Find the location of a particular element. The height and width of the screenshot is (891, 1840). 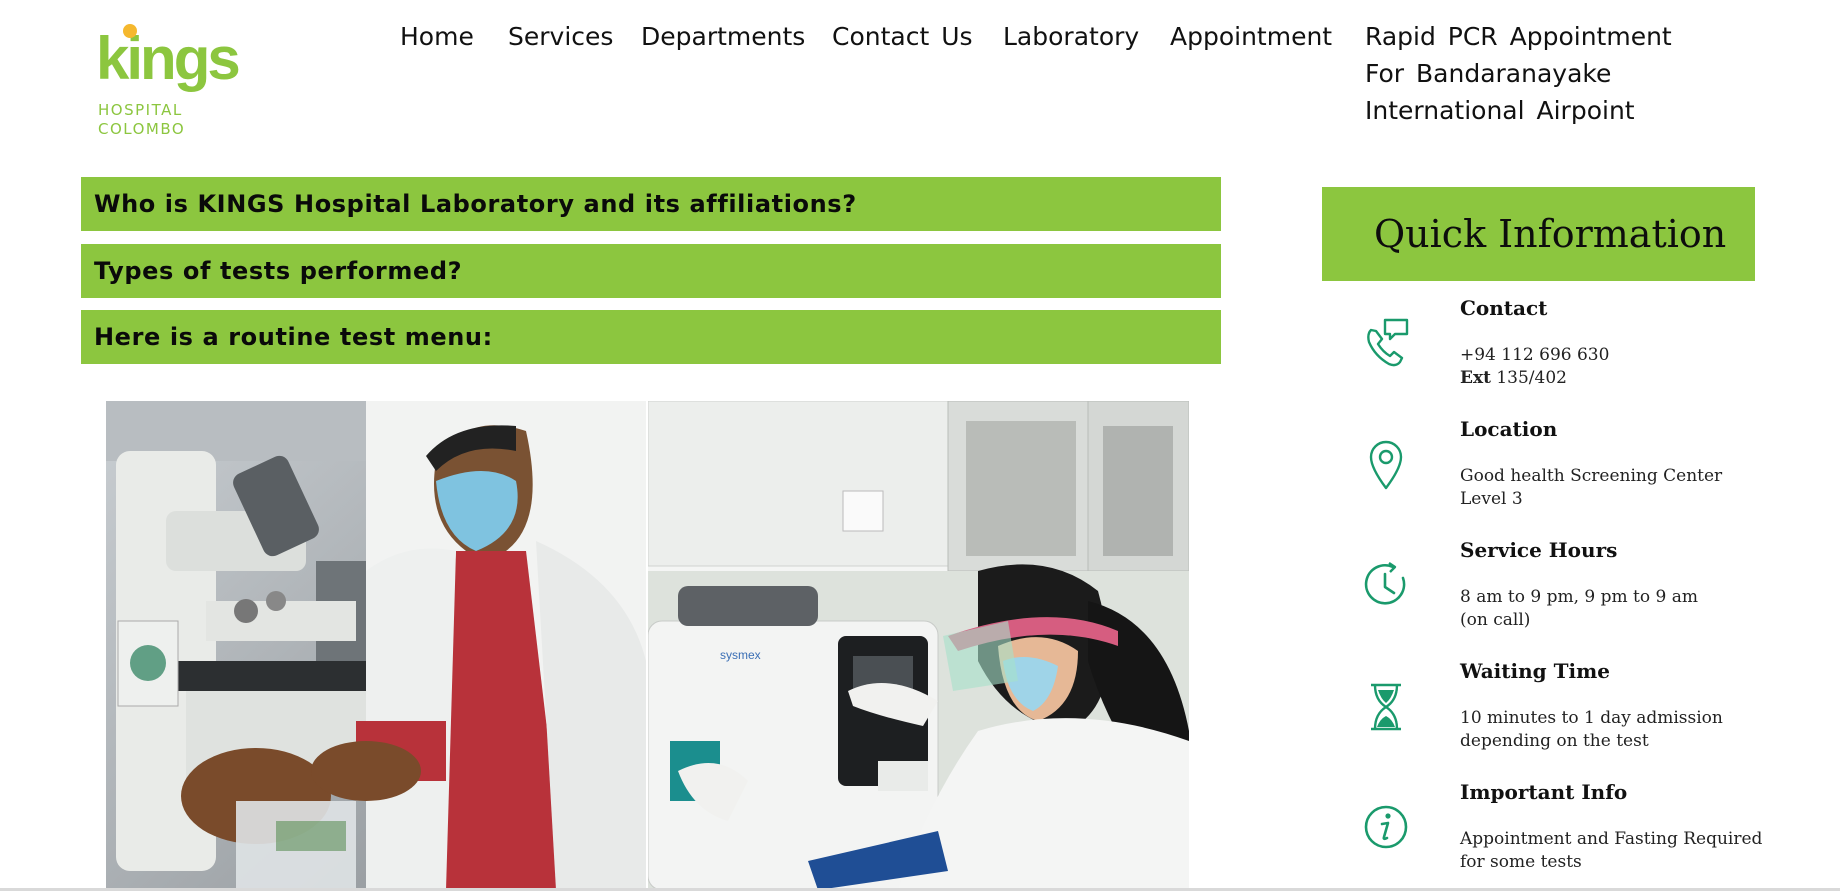

nav-services: Services is located at coordinates (560, 36).